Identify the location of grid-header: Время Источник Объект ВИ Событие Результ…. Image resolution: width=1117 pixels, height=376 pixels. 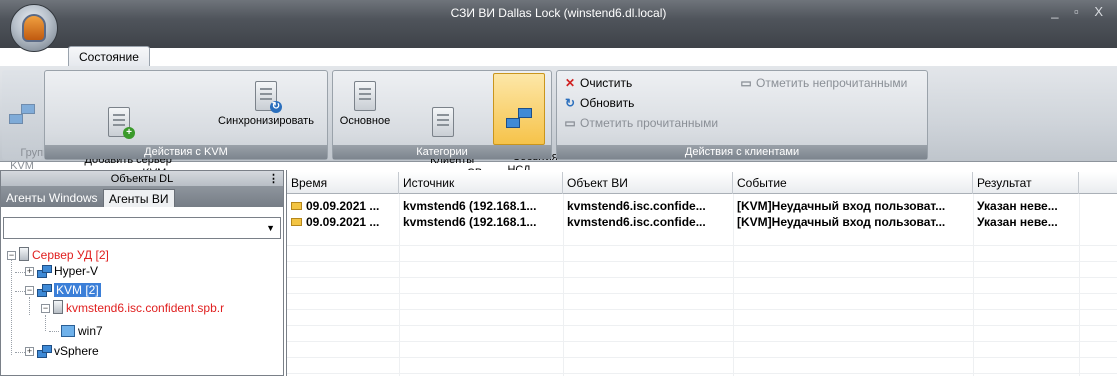
(702, 183).